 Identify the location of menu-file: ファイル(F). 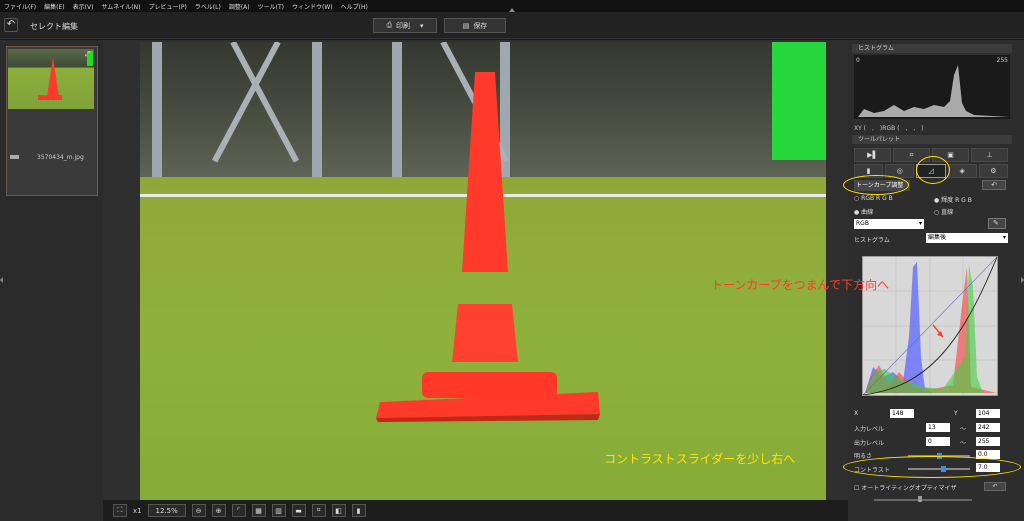
(20, 6).